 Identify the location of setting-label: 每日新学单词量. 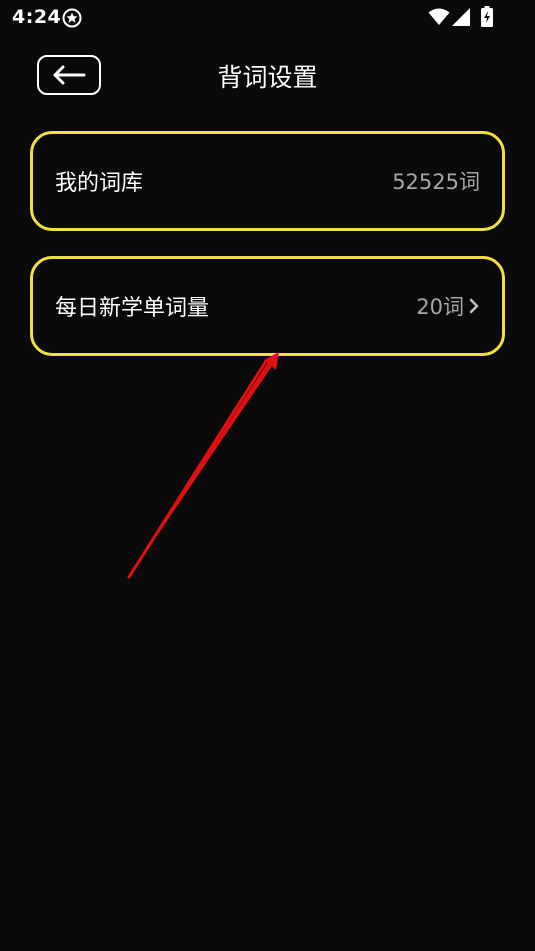
(132, 308).